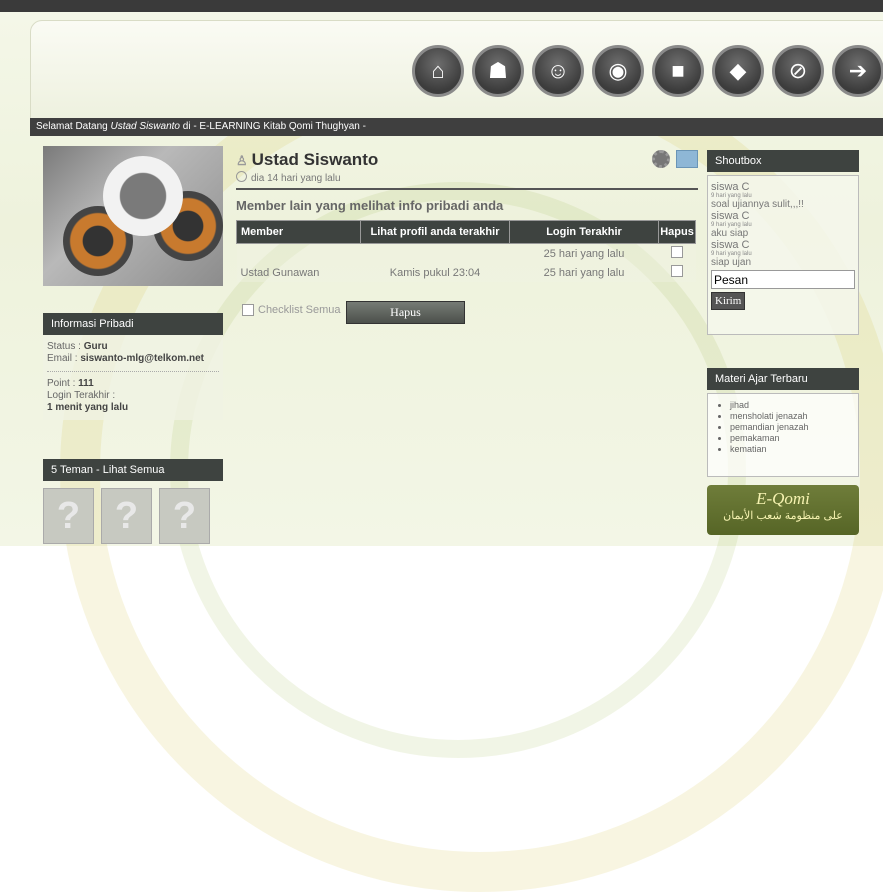  I want to click on status-label: Status :, so click(65, 346).